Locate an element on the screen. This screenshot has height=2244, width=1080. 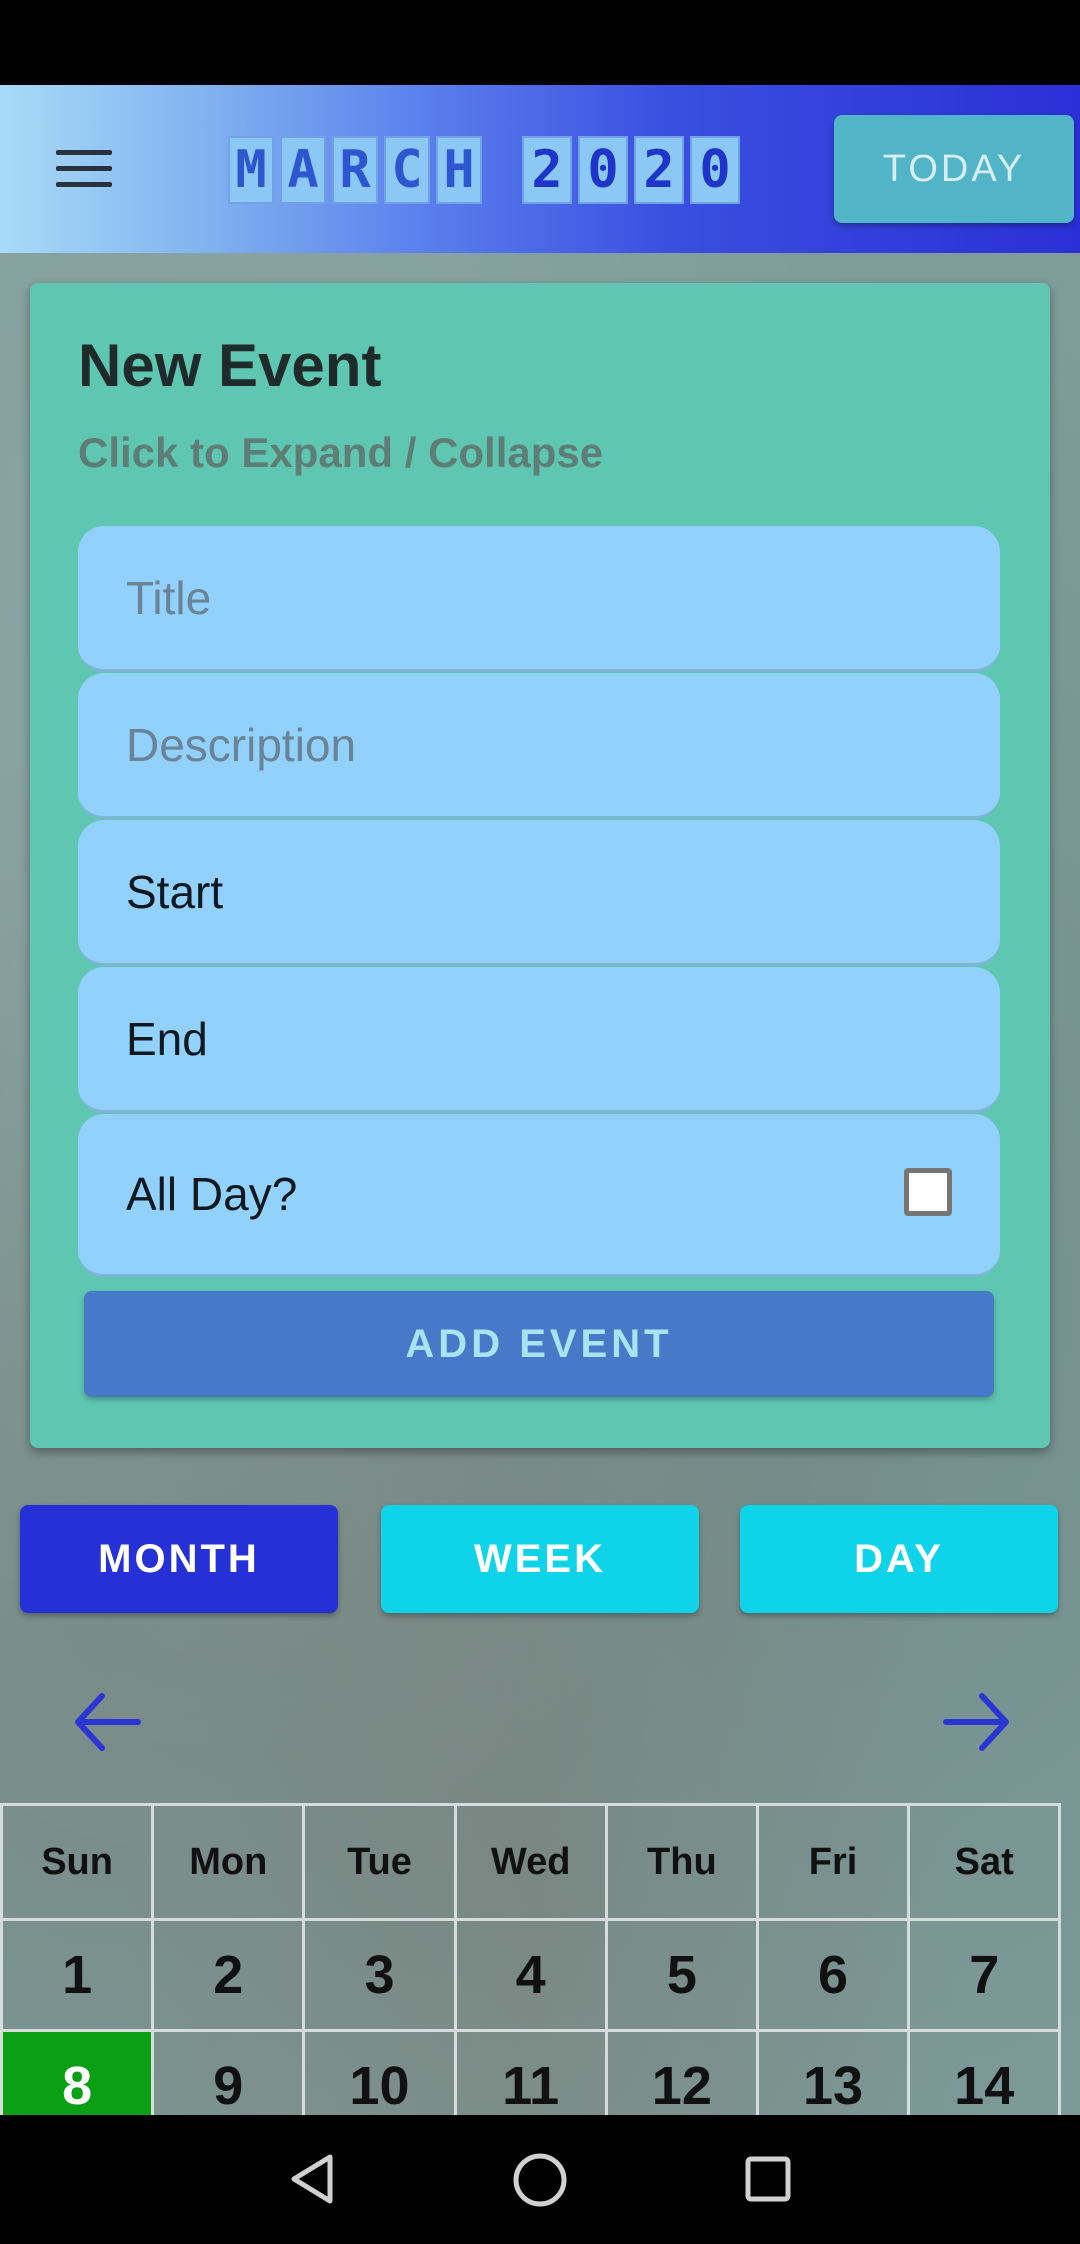
calendar-day-cell: 1 is located at coordinates (77, 1975).